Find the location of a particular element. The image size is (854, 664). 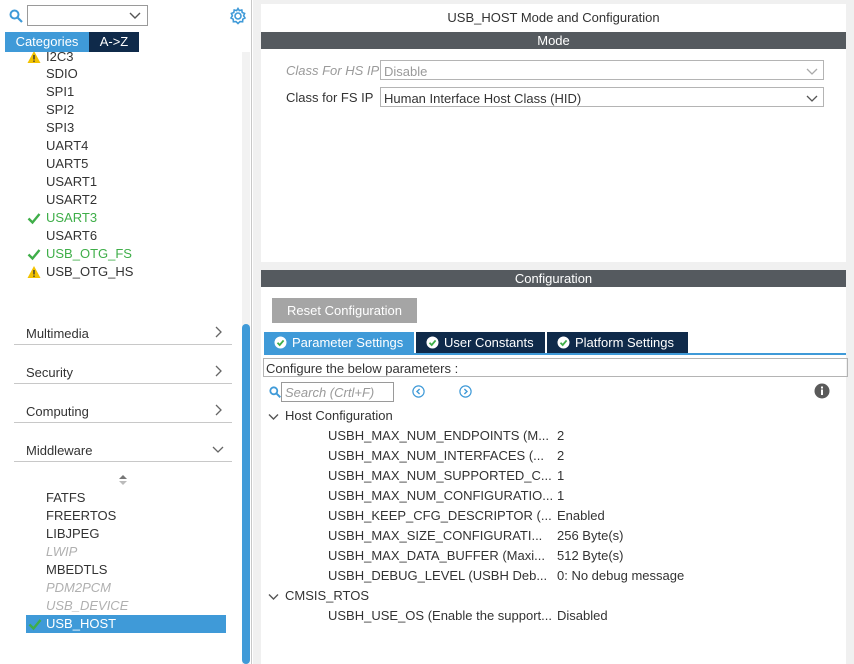

sort-arrows-icon is located at coordinates (123, 480).